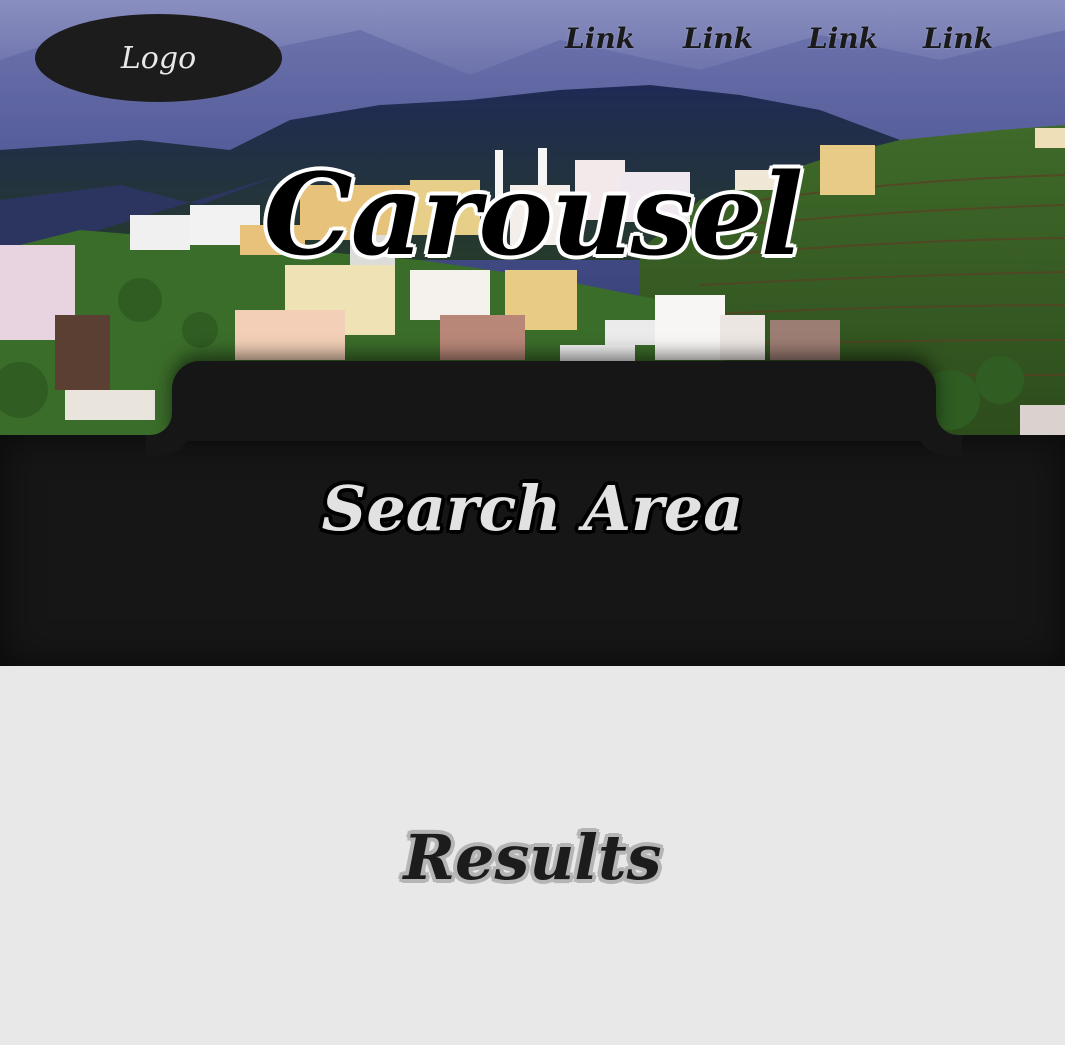 This screenshot has height=1045, width=1065. I want to click on carousel-title: Carousel, so click(533, 215).